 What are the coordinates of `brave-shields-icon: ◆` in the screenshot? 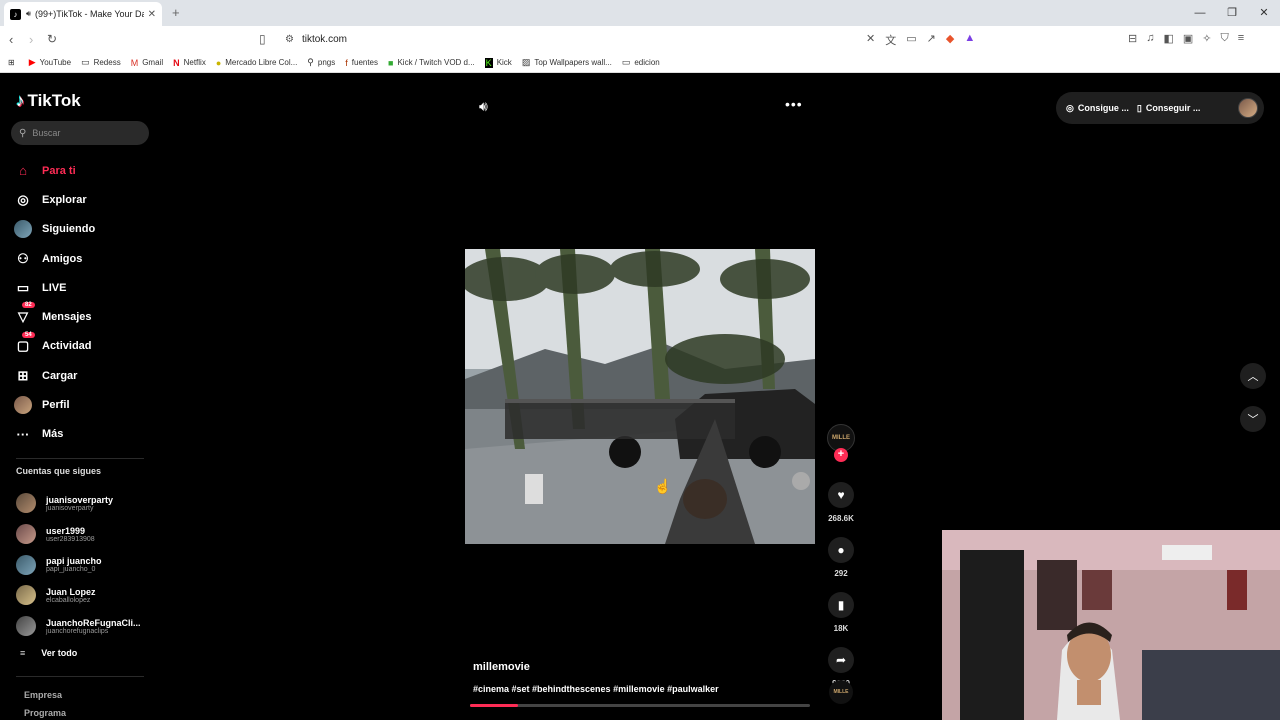 It's located at (950, 40).